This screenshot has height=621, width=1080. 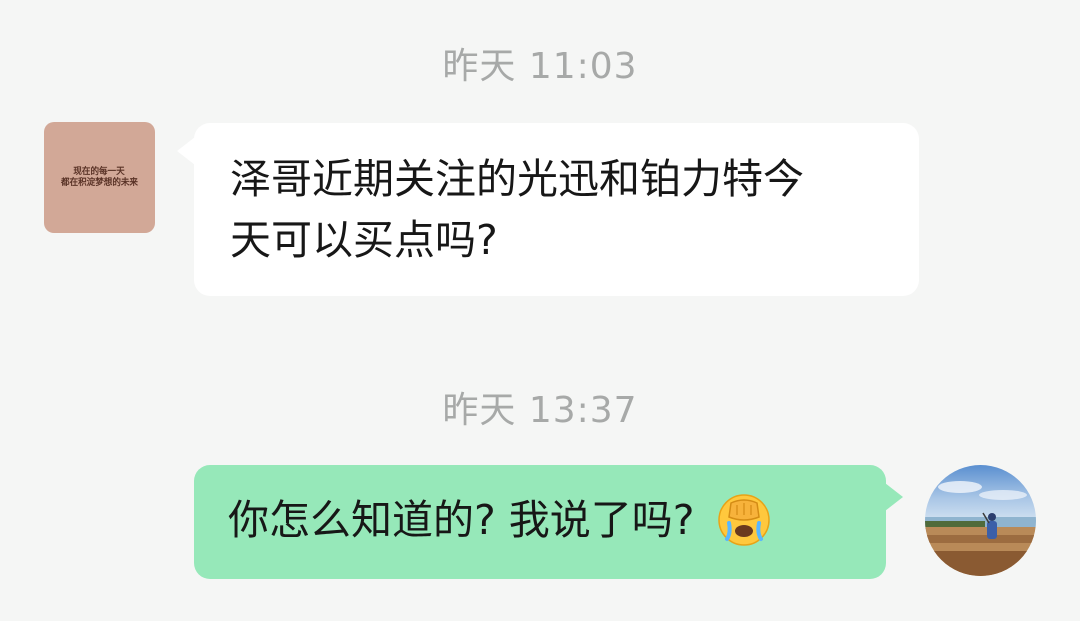 What do you see at coordinates (461, 520) in the screenshot?
I see `message-text: 你怎么知道的? 我说了吗?` at bounding box center [461, 520].